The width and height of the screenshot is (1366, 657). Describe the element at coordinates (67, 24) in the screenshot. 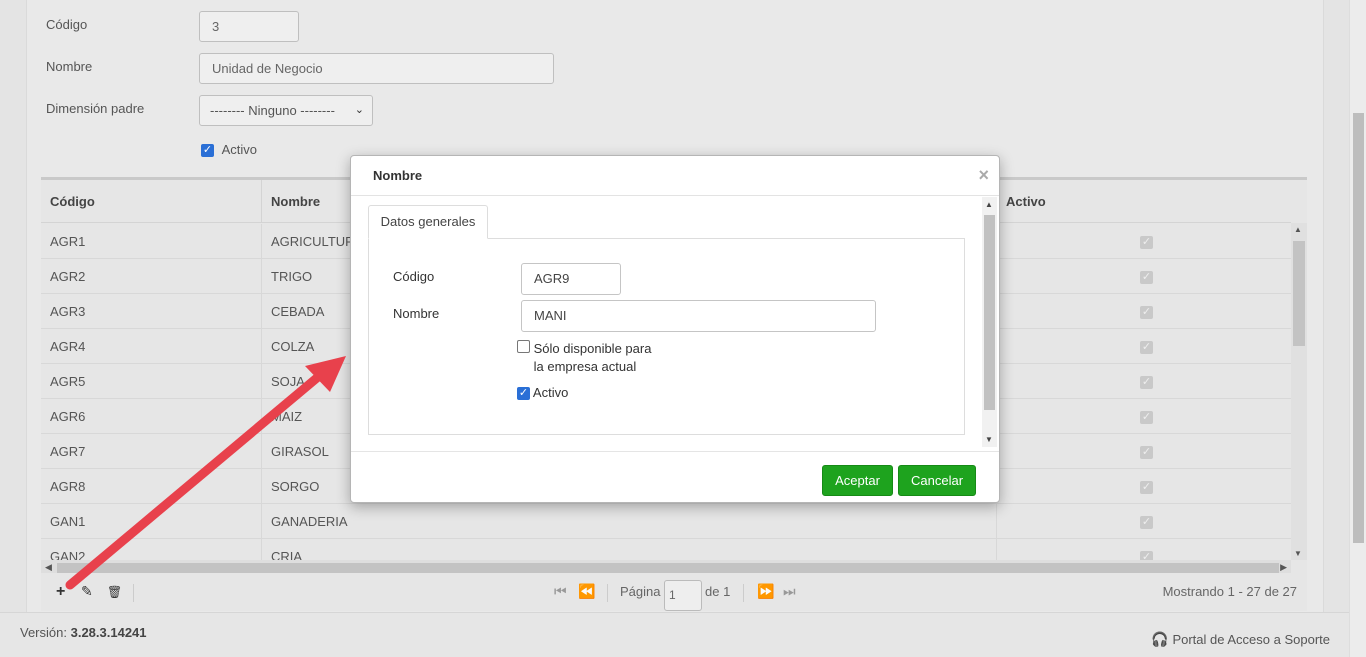

I see `codigo-label: Código` at that location.